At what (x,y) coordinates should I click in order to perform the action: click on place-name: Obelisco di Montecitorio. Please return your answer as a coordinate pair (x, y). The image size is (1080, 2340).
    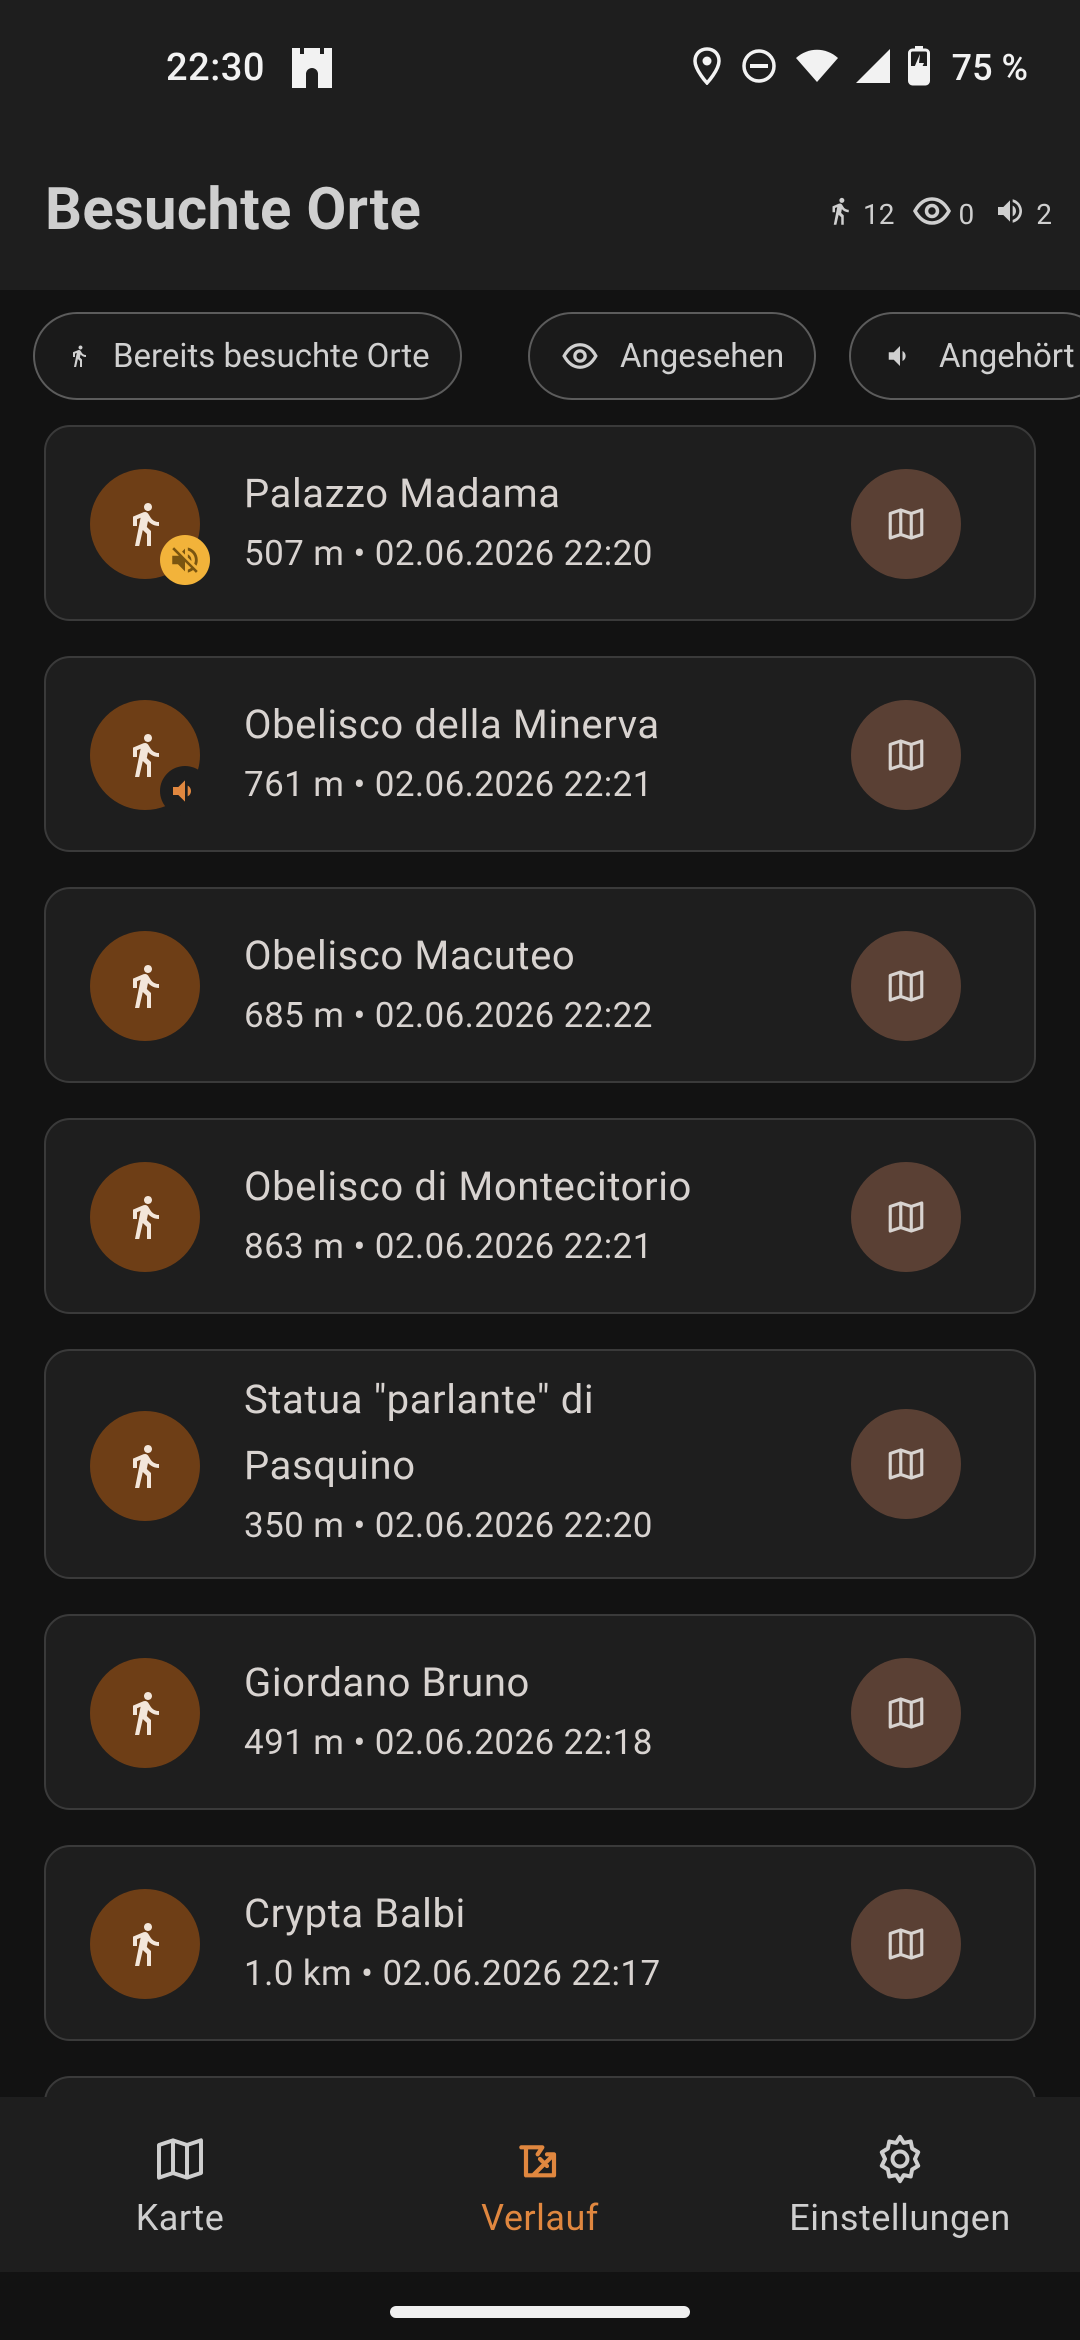
    Looking at the image, I should click on (468, 1186).